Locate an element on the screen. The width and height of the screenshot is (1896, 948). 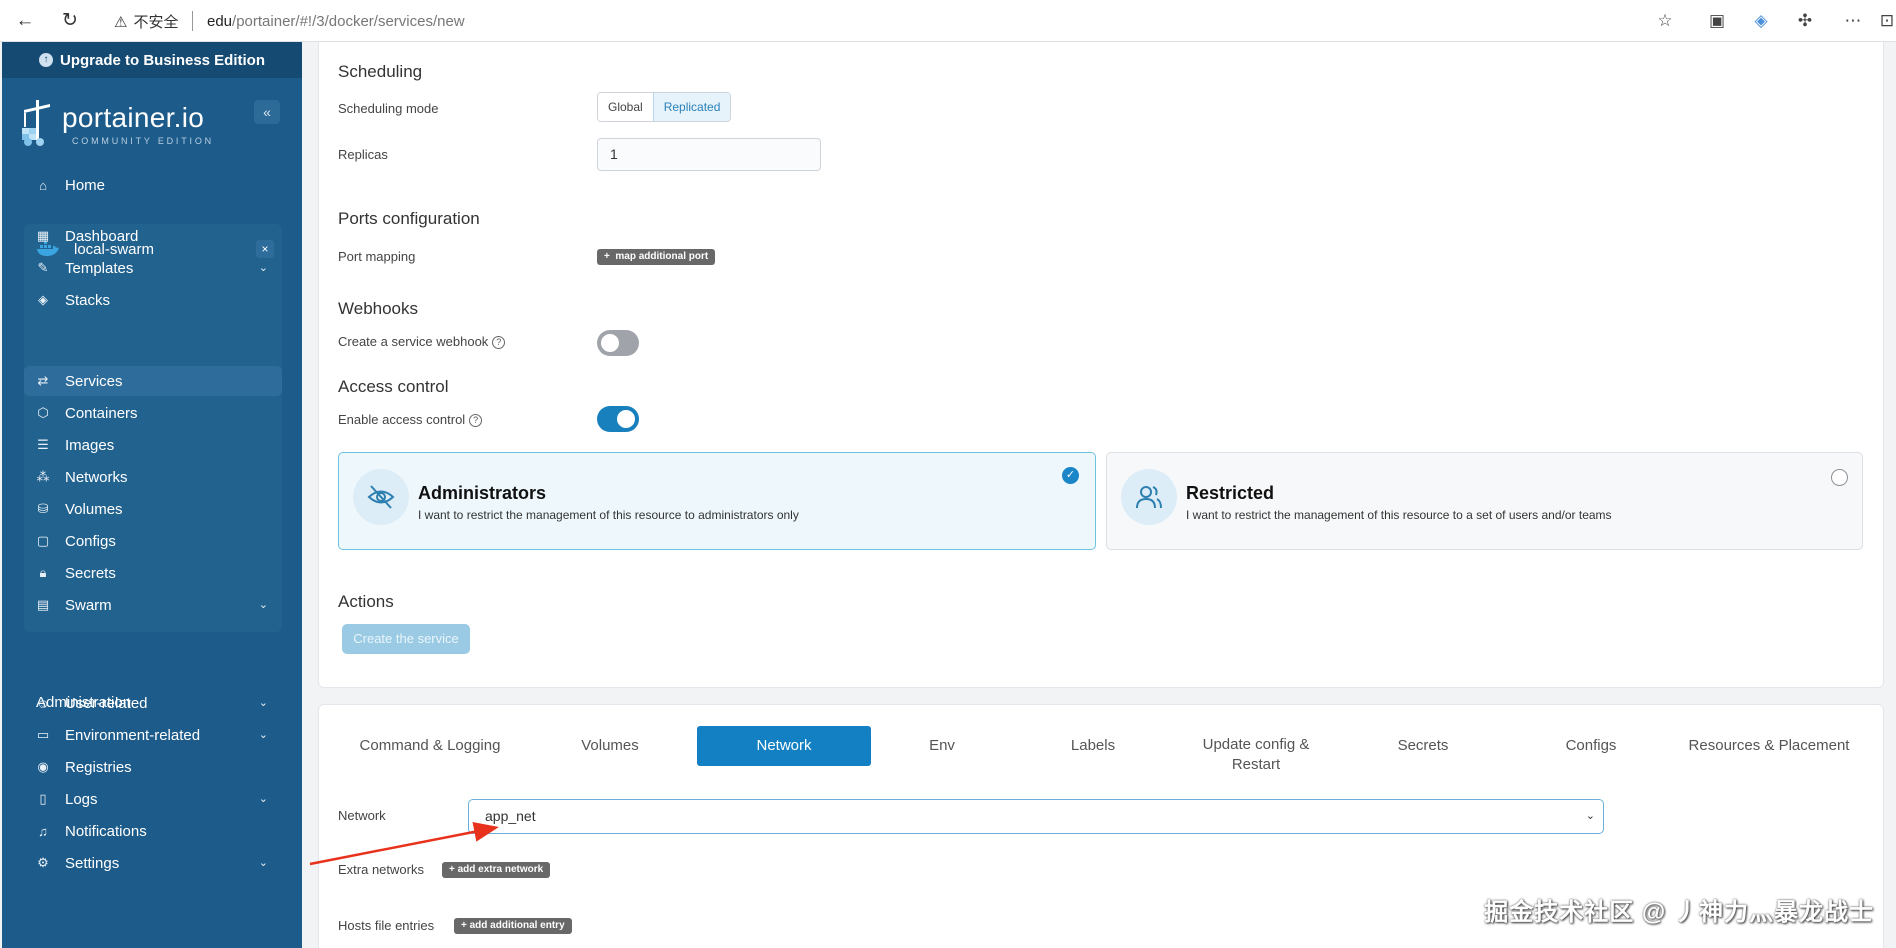
extensions-puzzle-icon: ✣ is located at coordinates (1805, 21).